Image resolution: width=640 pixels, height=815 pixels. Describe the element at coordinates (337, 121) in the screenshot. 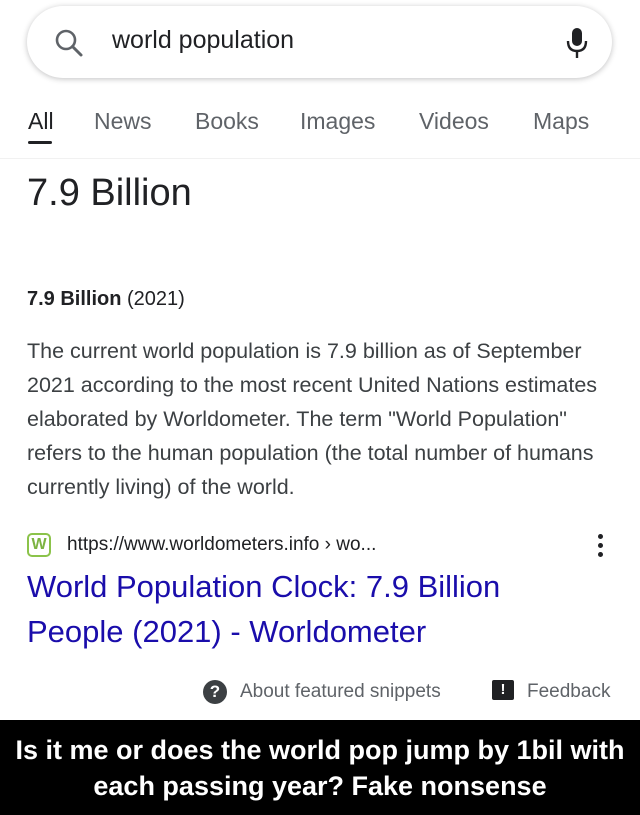

I see `tab-images: Images` at that location.